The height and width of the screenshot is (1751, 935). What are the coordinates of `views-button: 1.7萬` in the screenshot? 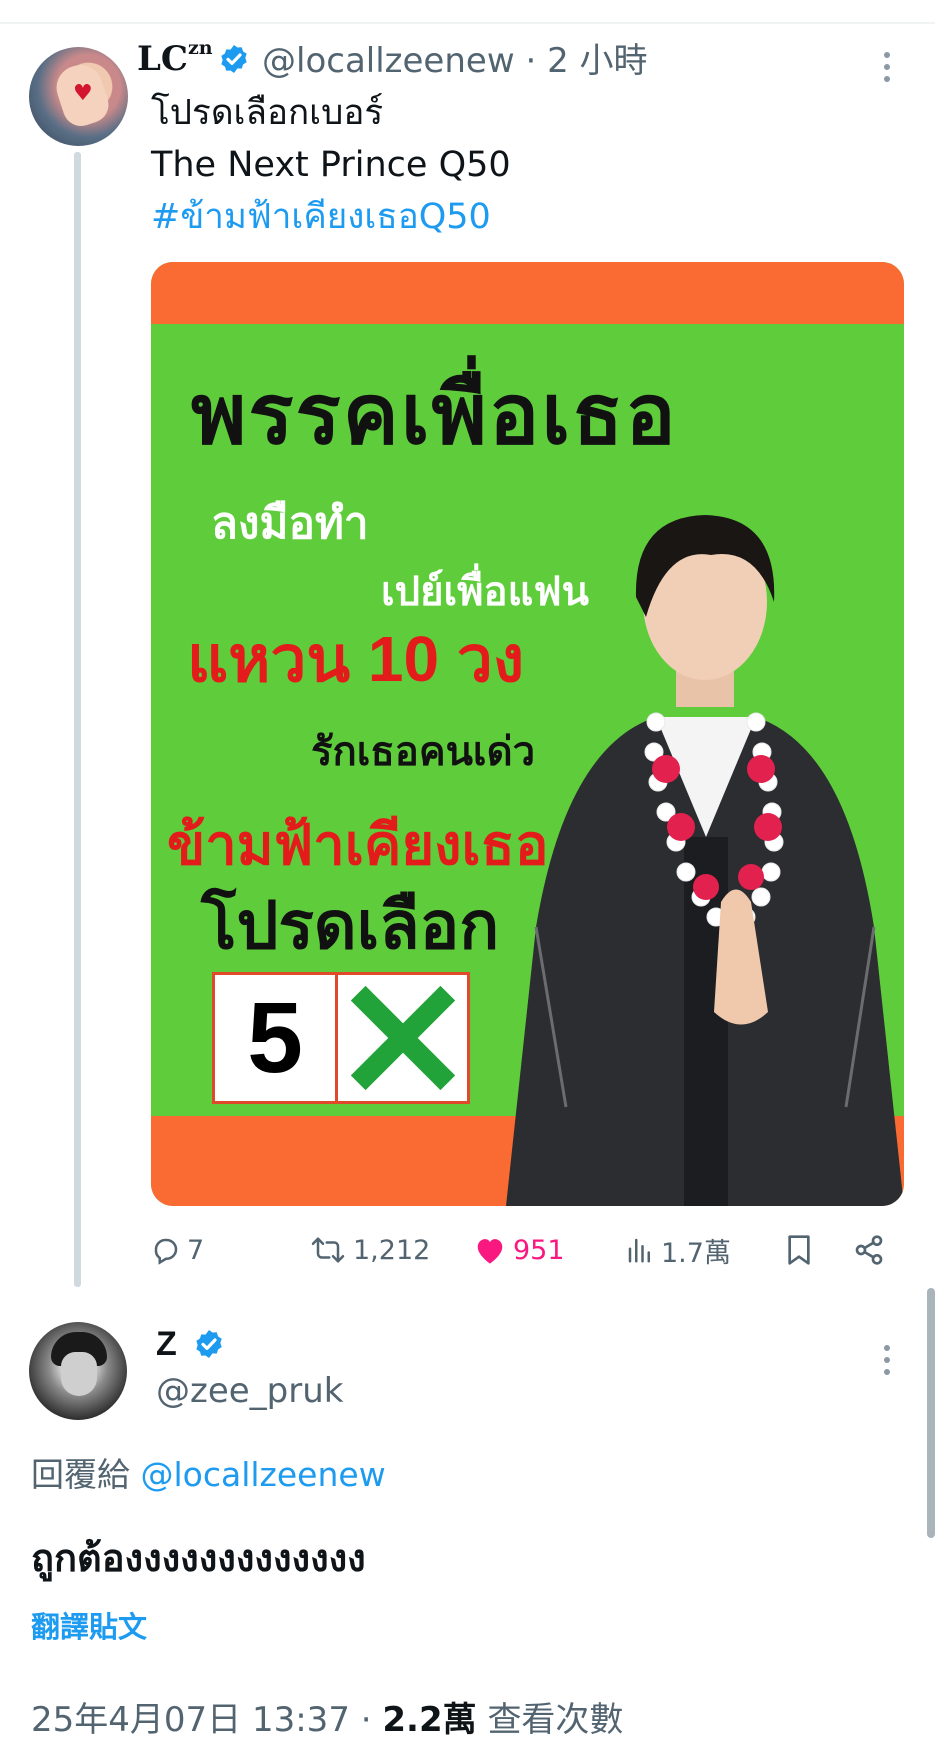 It's located at (678, 1250).